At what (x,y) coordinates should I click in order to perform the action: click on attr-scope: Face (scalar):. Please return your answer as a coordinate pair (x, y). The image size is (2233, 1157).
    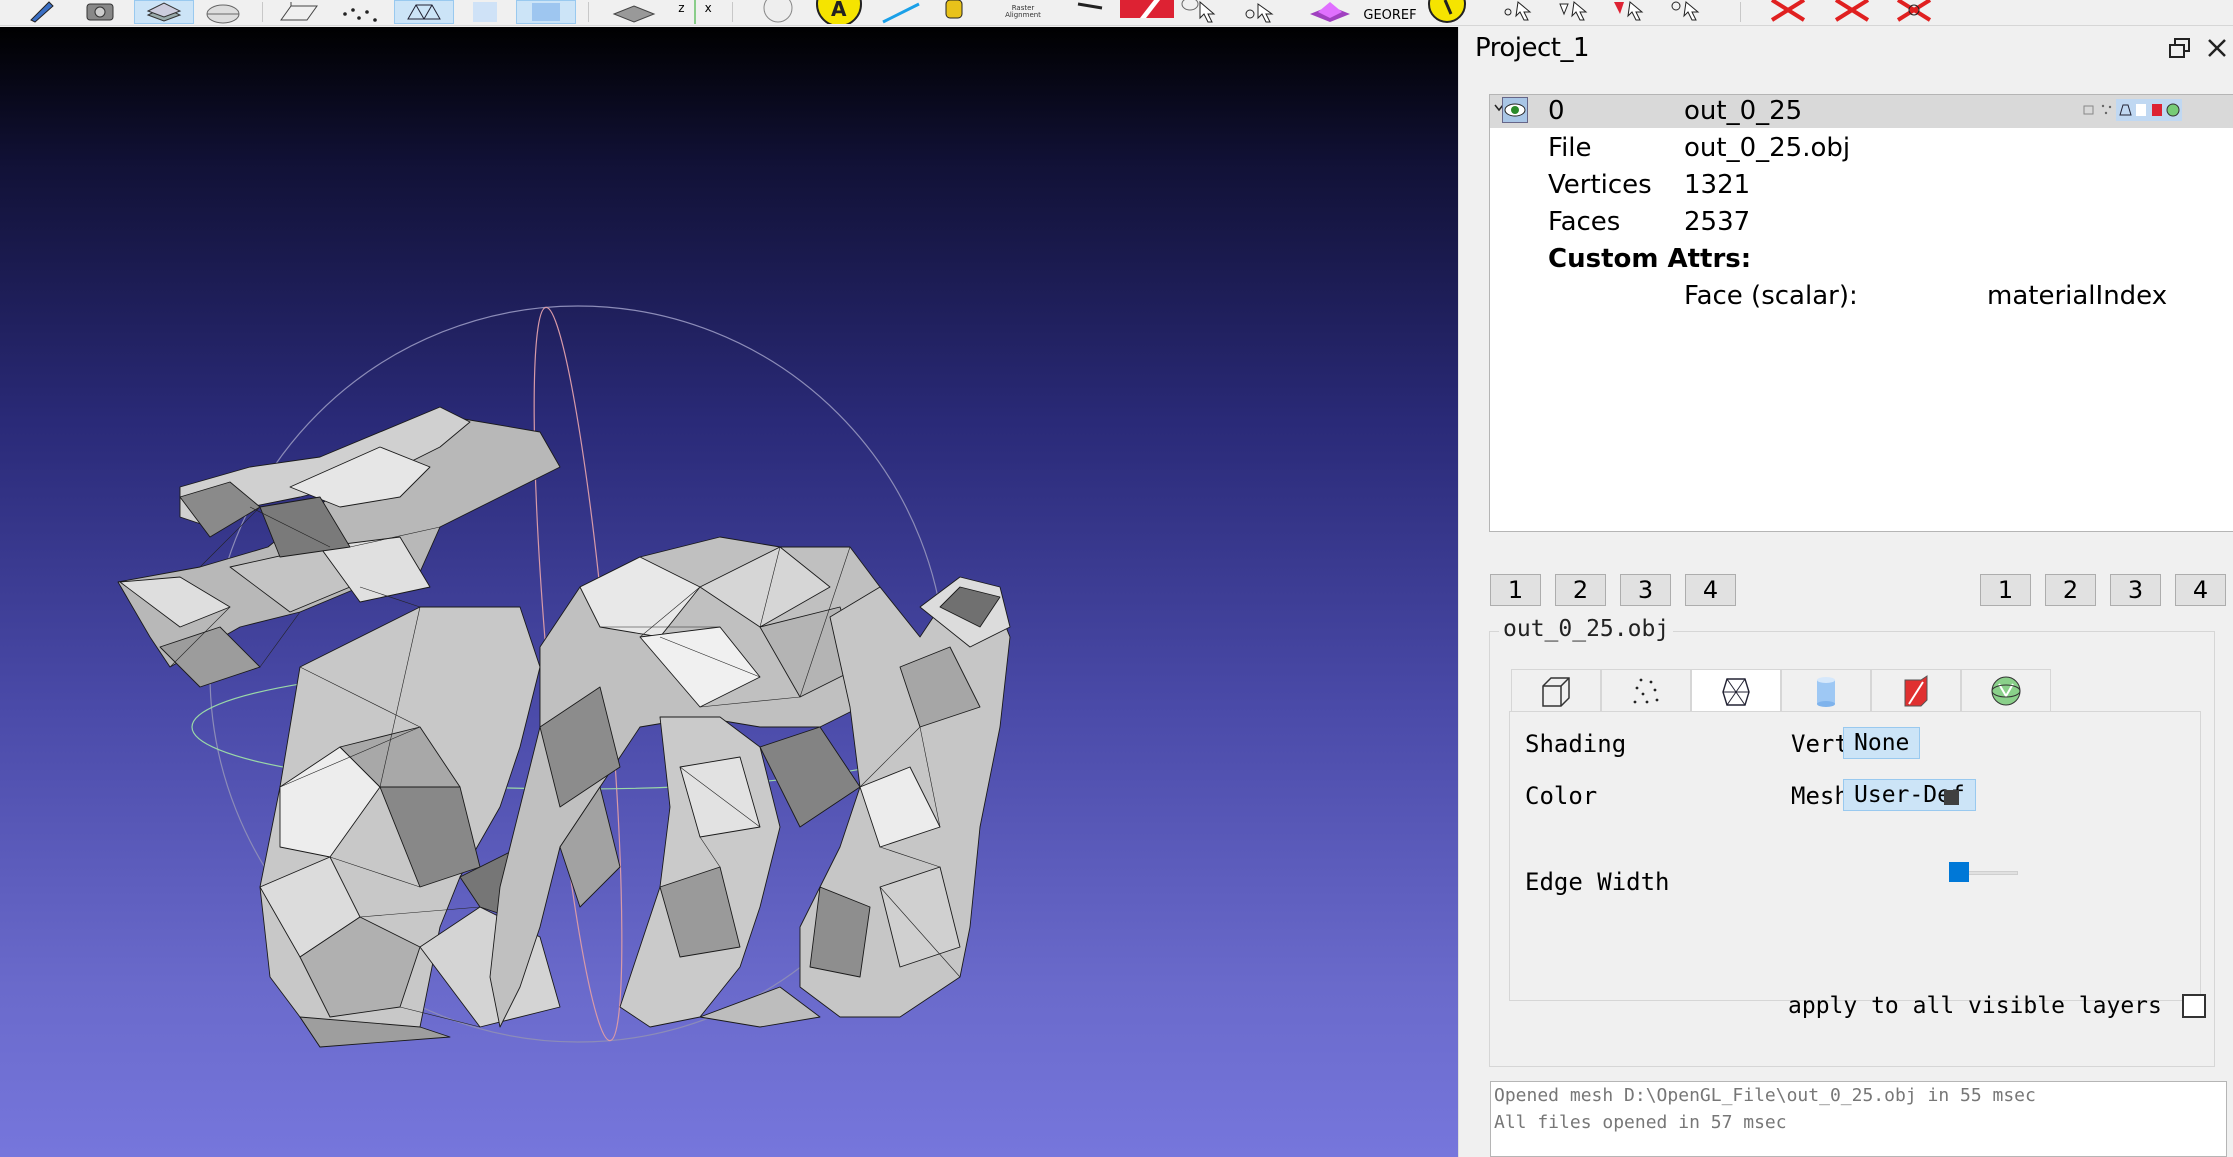
    Looking at the image, I should click on (1771, 296).